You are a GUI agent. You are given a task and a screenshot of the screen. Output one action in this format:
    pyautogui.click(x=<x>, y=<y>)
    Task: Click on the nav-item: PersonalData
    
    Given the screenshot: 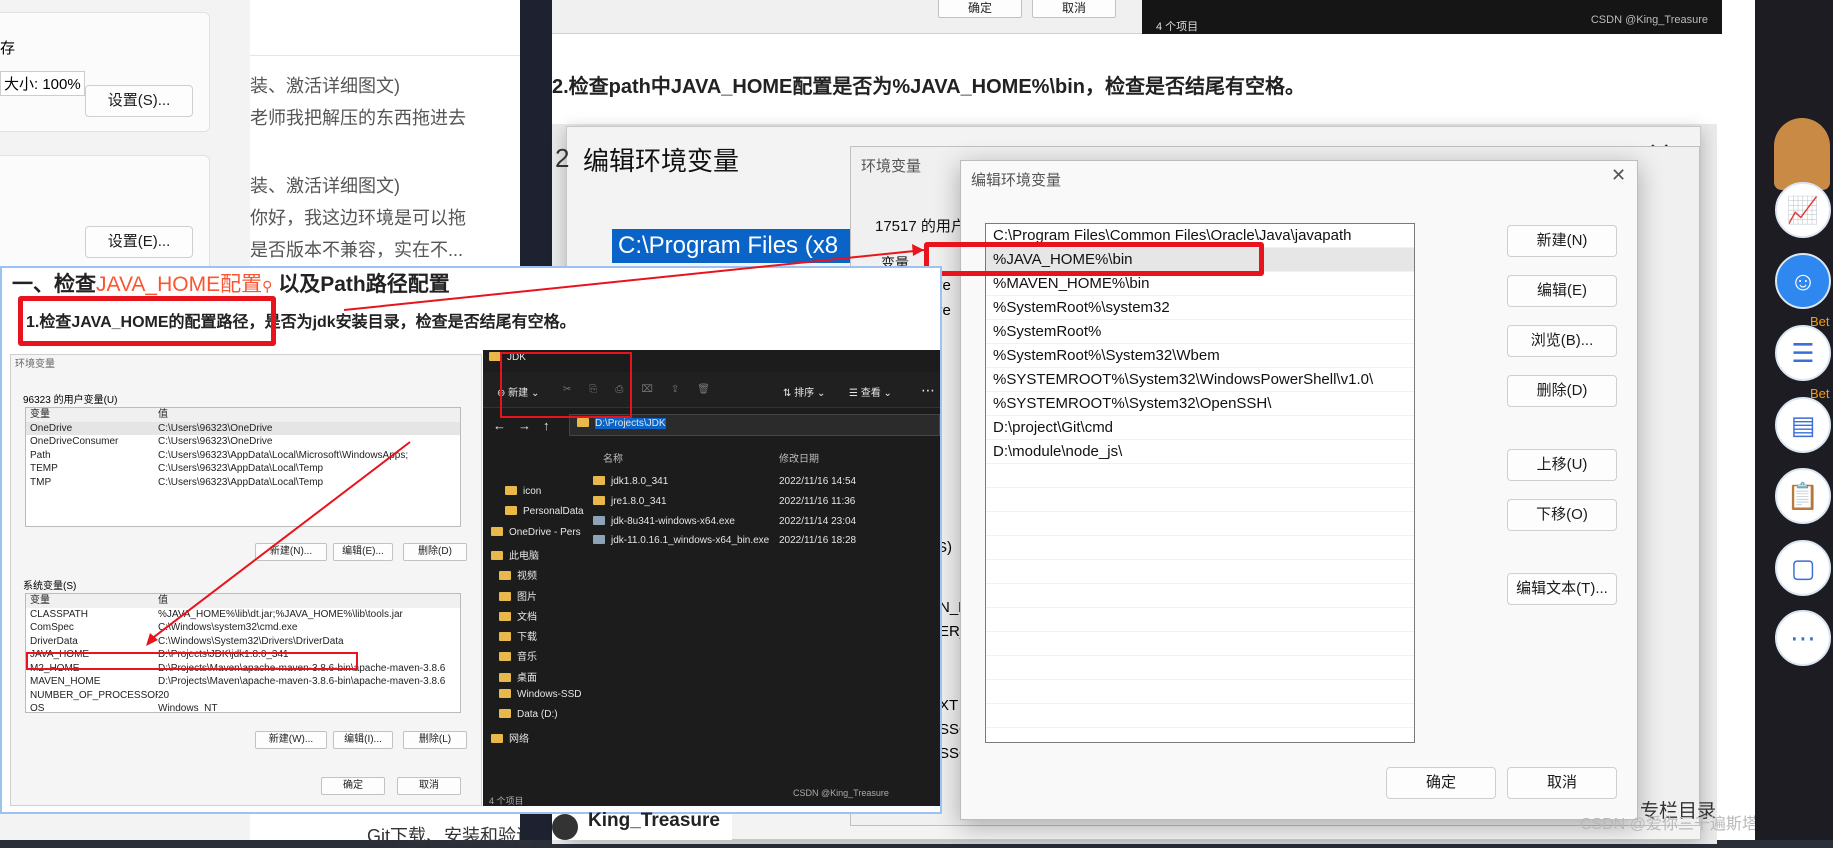 What is the action you would take?
    pyautogui.click(x=544, y=511)
    